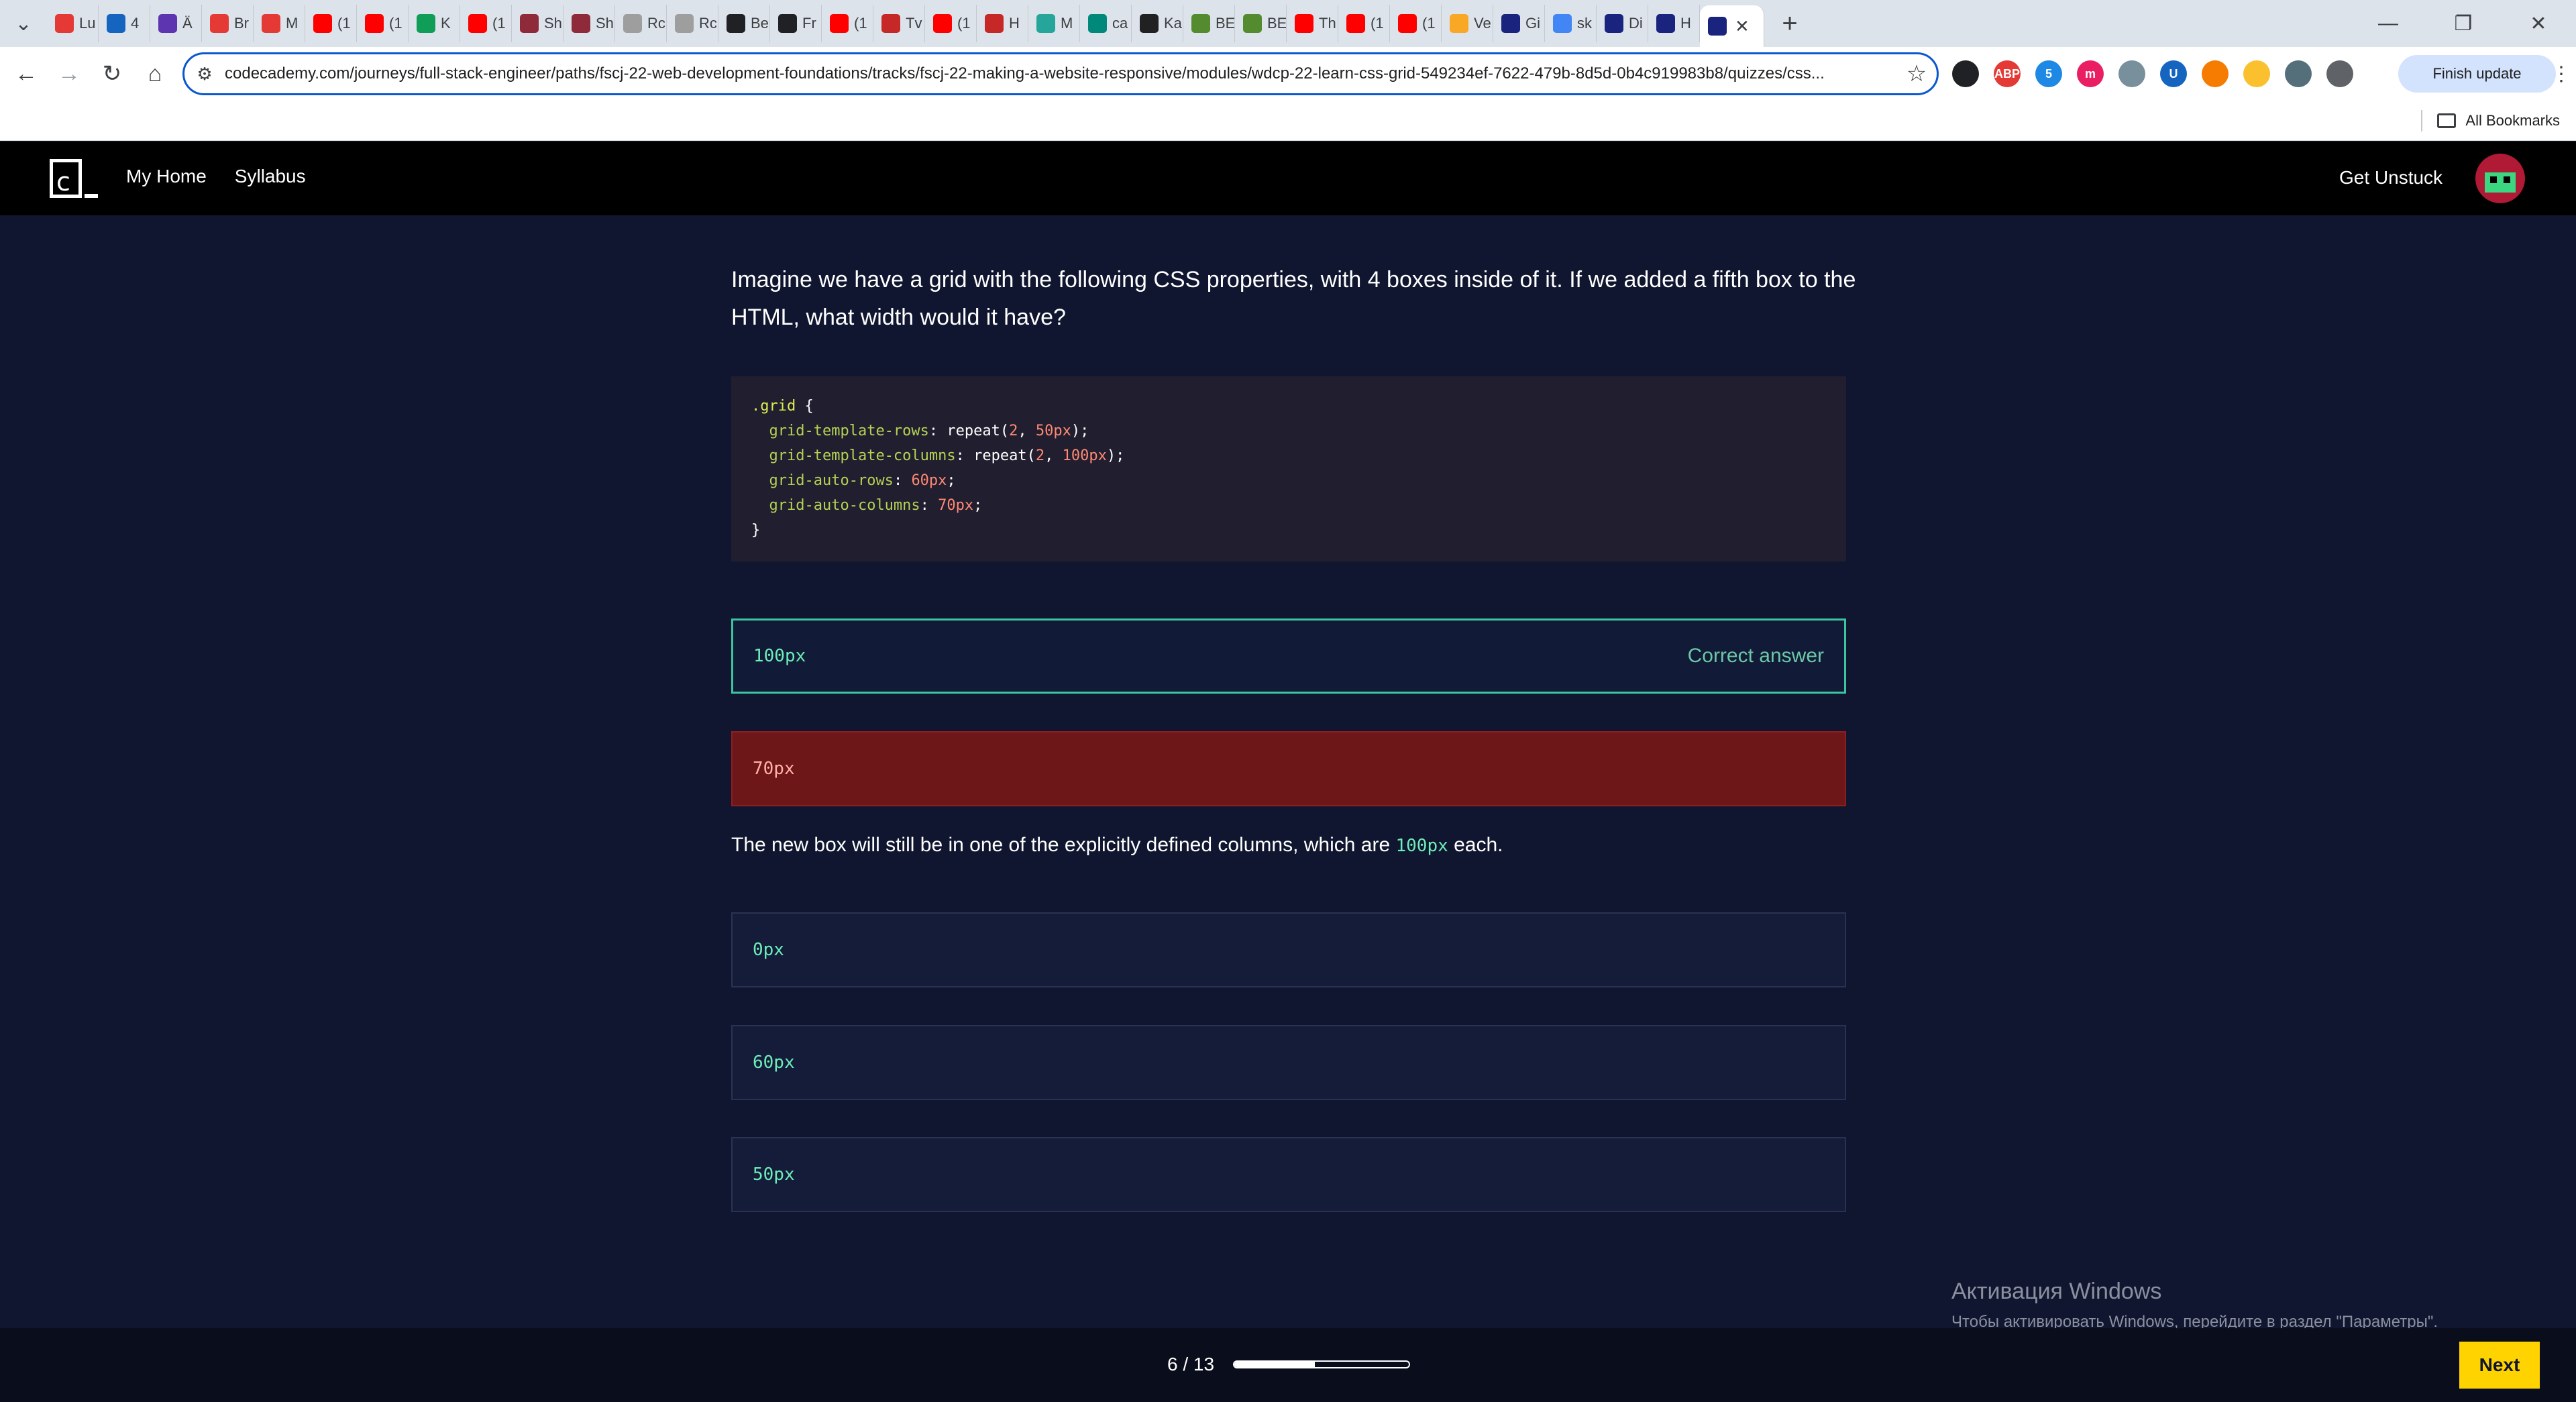 The image size is (2576, 1402). What do you see at coordinates (2561, 74) in the screenshot?
I see `browser-menu-icon: ⋮` at bounding box center [2561, 74].